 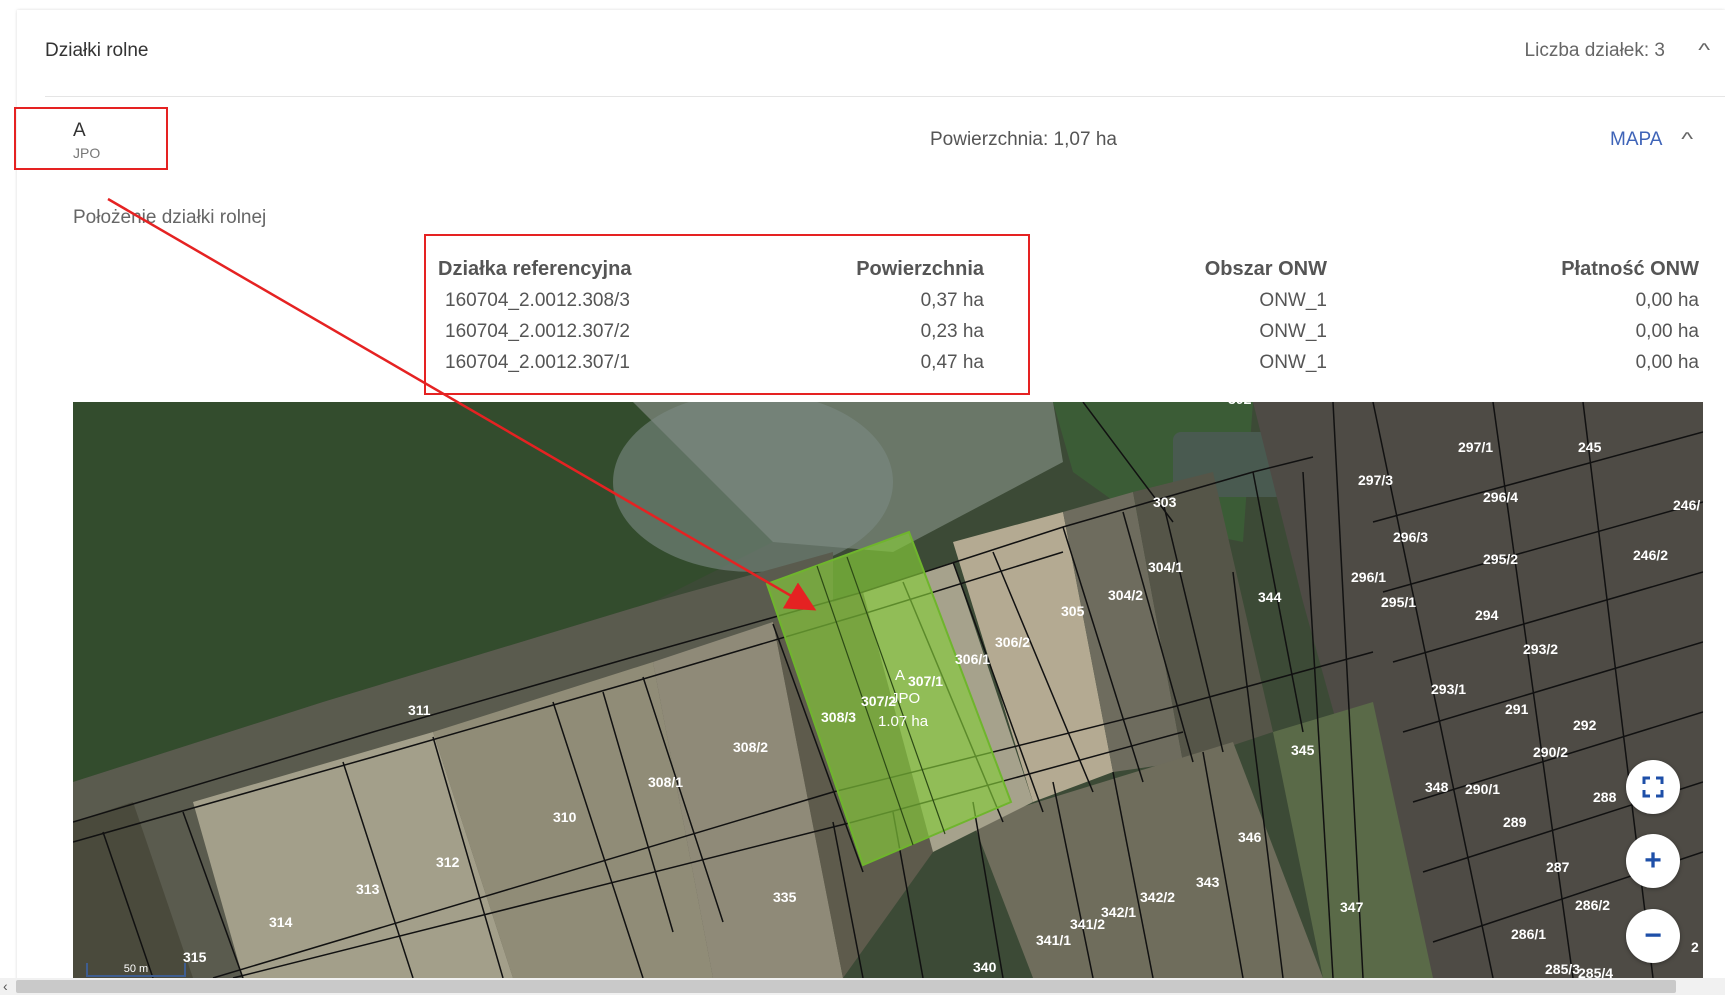 What do you see at coordinates (846, 986) in the screenshot?
I see `scrollbar-thumb` at bounding box center [846, 986].